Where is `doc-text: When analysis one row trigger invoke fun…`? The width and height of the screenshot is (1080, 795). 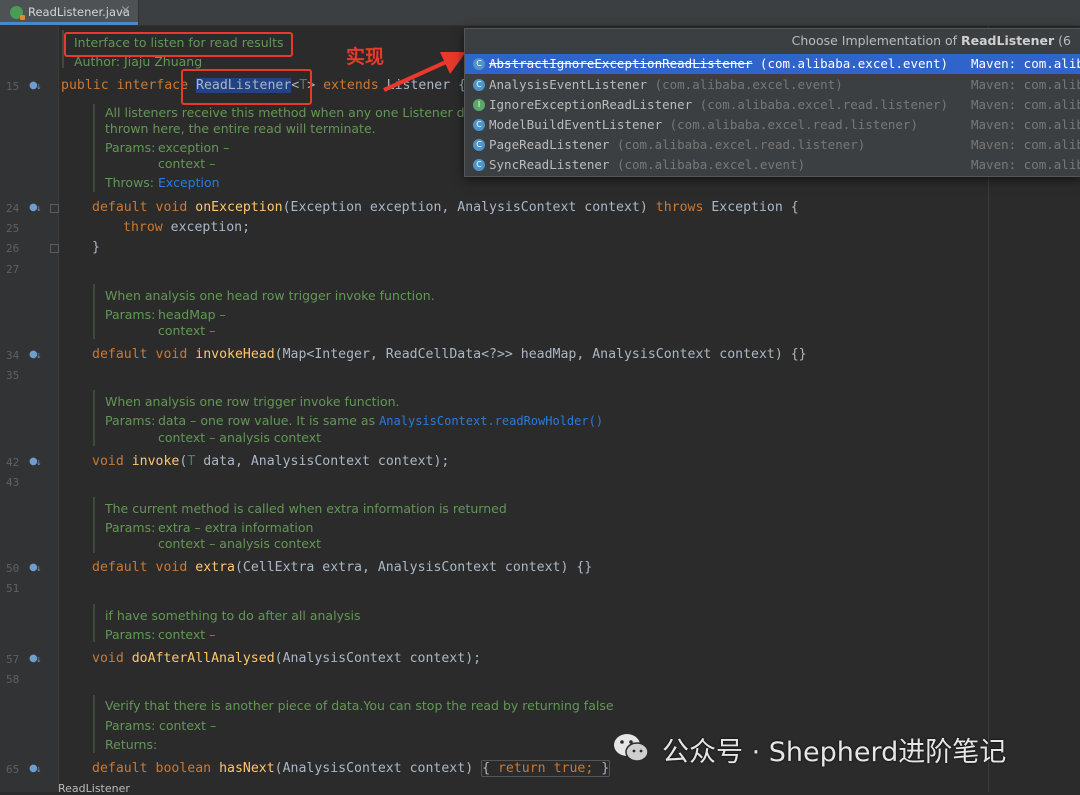 doc-text: When analysis one row trigger invoke fun… is located at coordinates (252, 401).